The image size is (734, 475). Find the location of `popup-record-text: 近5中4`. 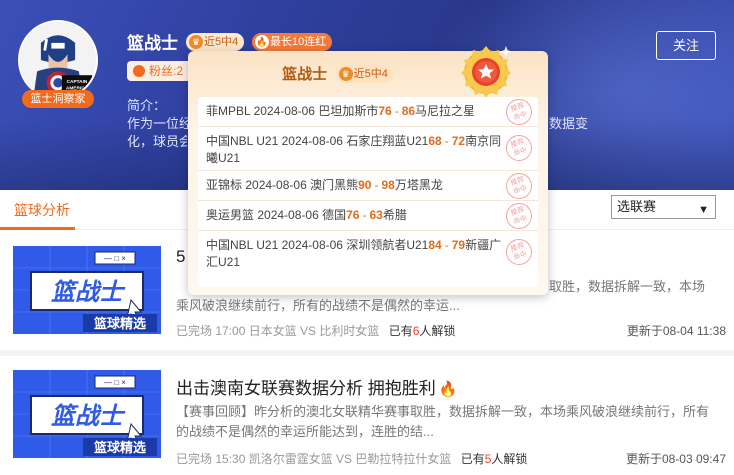

popup-record-text: 近5中4 is located at coordinates (370, 74).